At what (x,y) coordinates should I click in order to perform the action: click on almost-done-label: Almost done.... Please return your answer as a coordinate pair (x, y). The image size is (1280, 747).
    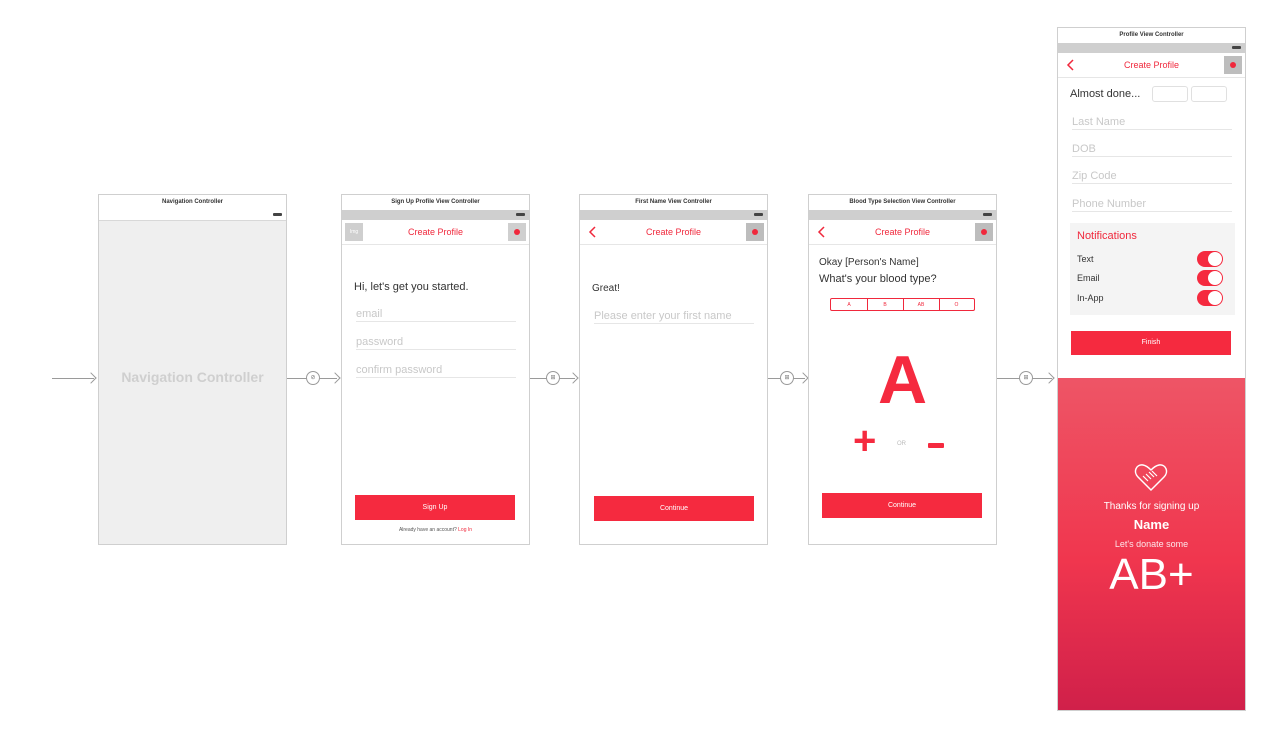
    Looking at the image, I should click on (1105, 94).